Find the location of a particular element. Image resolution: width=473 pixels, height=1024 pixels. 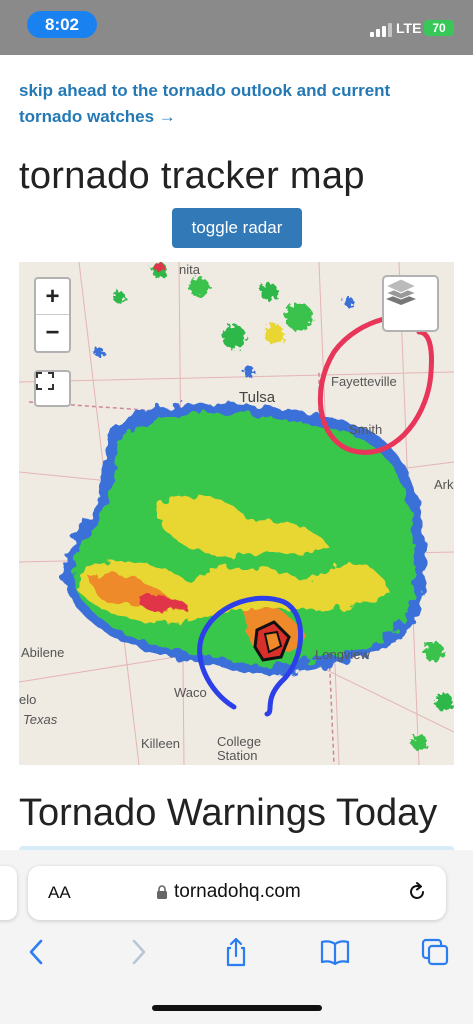

city-college-station: College Station is located at coordinates (239, 748).